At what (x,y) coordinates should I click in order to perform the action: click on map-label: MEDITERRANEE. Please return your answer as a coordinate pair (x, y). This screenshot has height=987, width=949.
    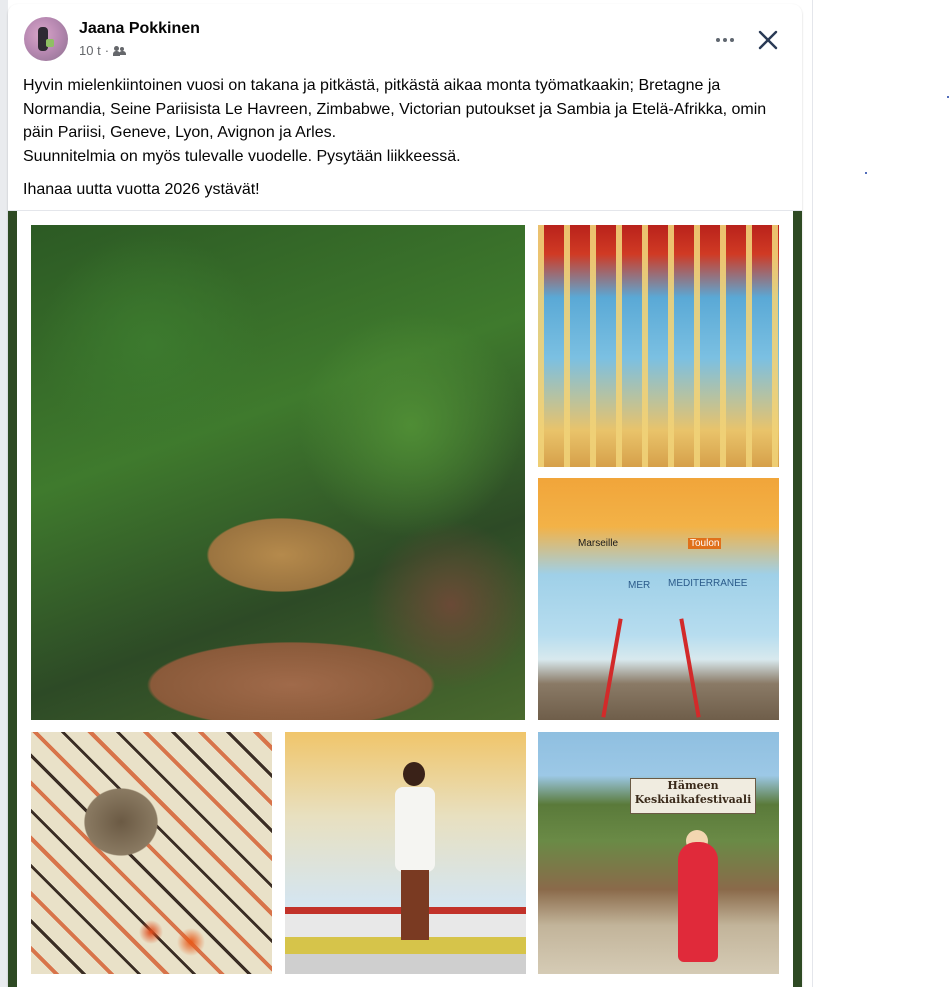
    Looking at the image, I should click on (708, 583).